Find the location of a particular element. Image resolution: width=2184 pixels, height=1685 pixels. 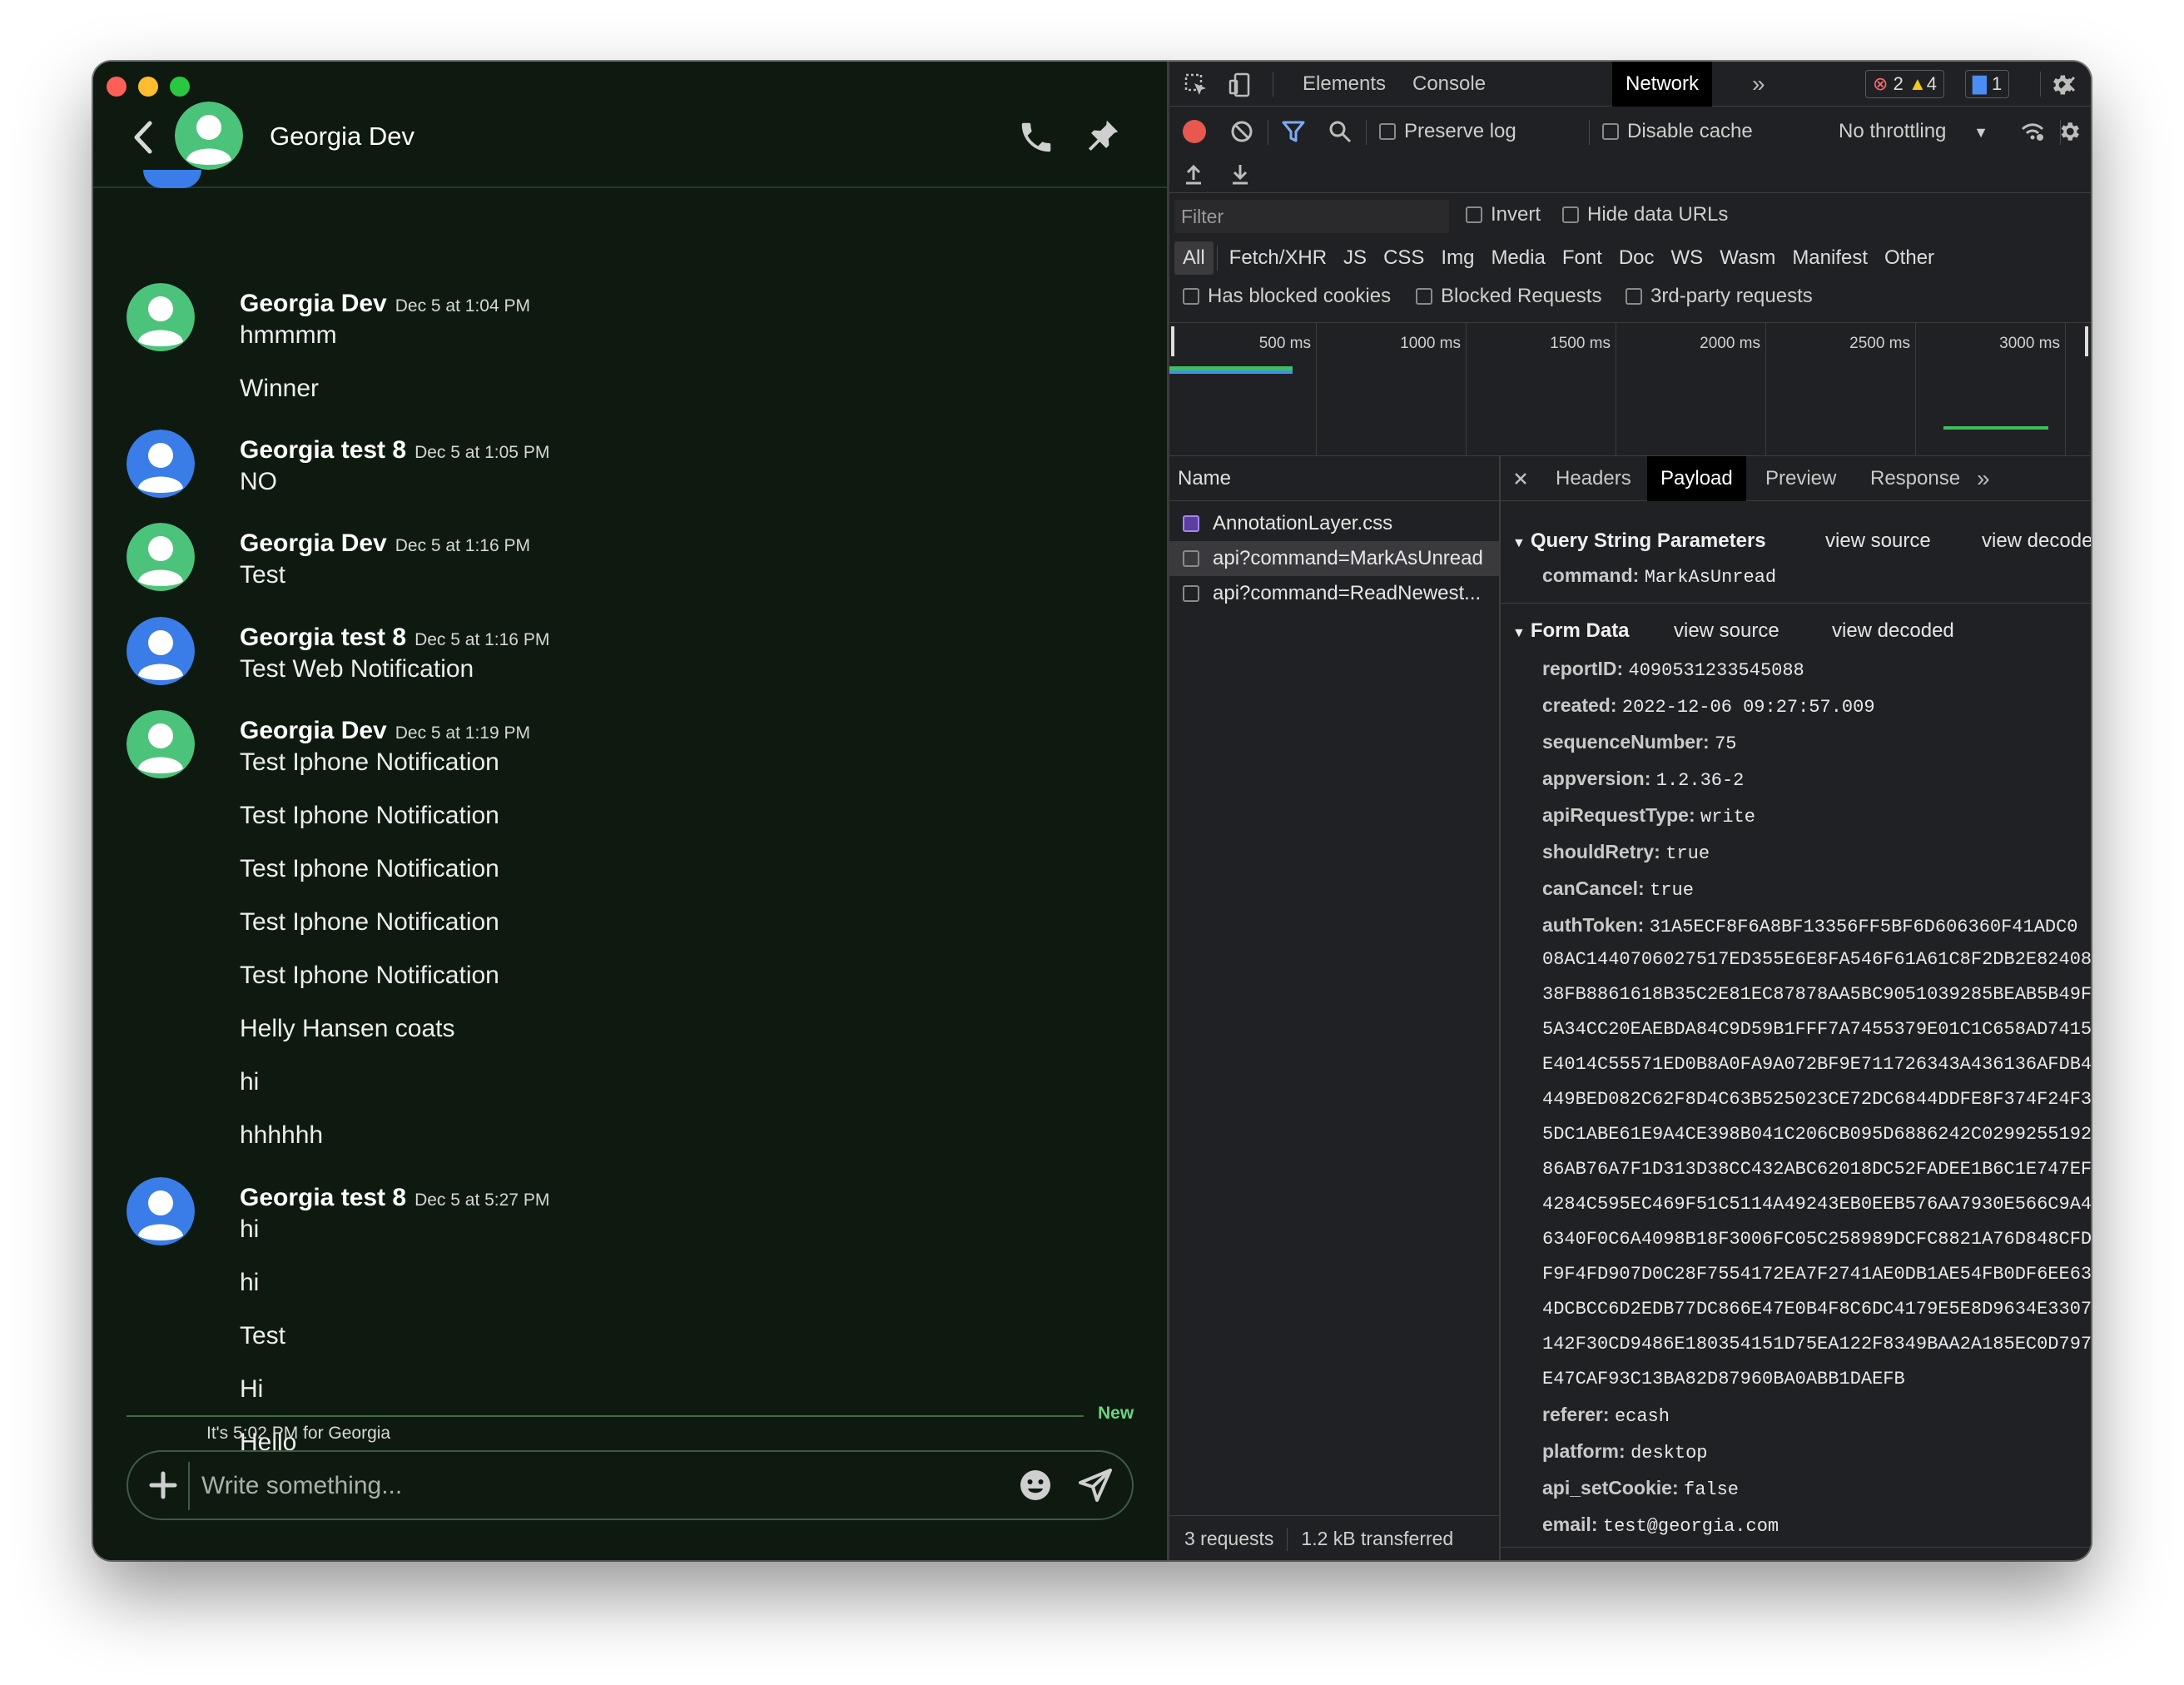

preserve-log-checkbox: Preserve log is located at coordinates (1447, 131).